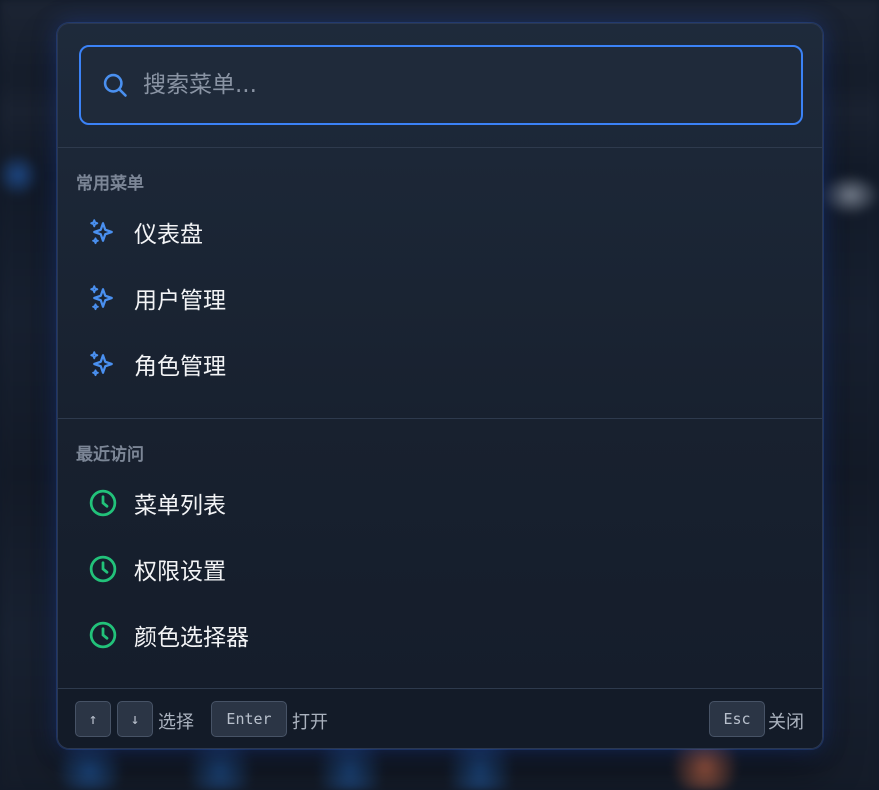 The image size is (879, 790). What do you see at coordinates (176, 722) in the screenshot?
I see `select-hint: 选择` at bounding box center [176, 722].